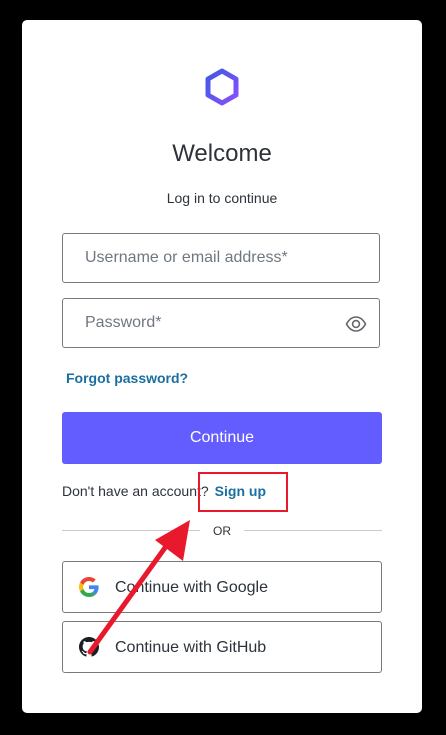  Describe the element at coordinates (222, 198) in the screenshot. I see `page-subtitle: Log in to continue` at that location.